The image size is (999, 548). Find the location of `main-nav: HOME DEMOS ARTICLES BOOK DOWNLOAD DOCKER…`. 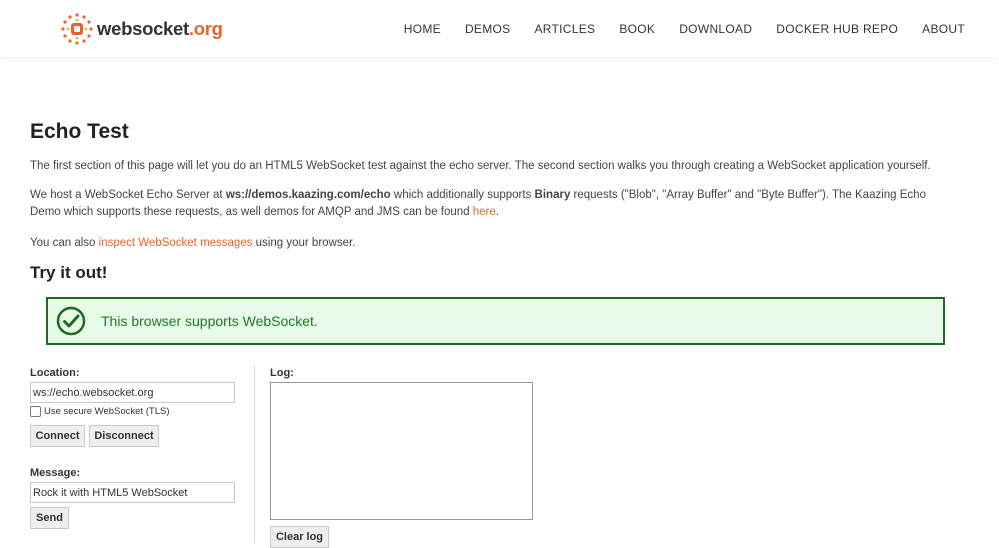

main-nav: HOME DEMOS ARTICLES BOOK DOWNLOAD DOCKER… is located at coordinates (672, 28).